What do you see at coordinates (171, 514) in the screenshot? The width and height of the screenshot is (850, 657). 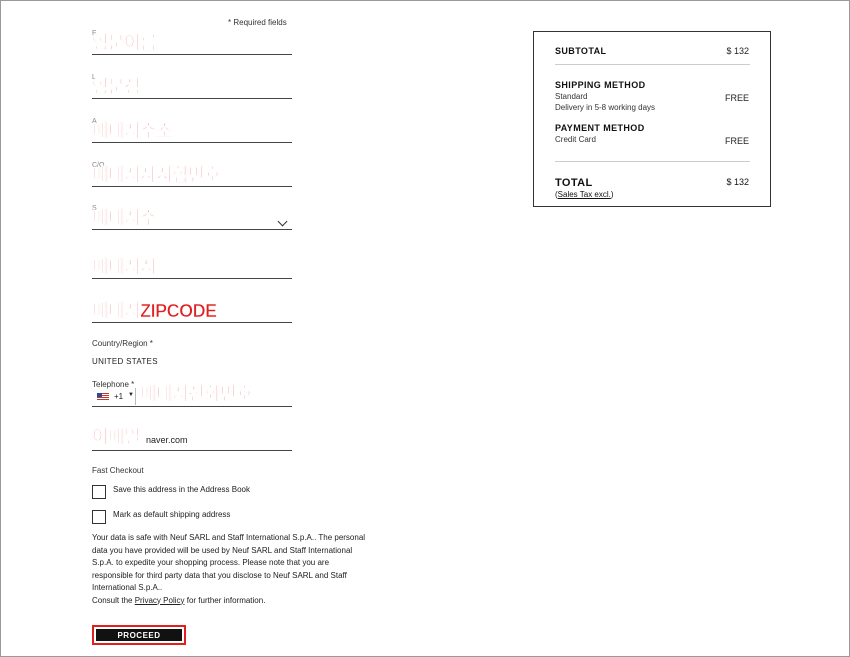 I see `default-shipping-label: Mark as default shipping address` at bounding box center [171, 514].